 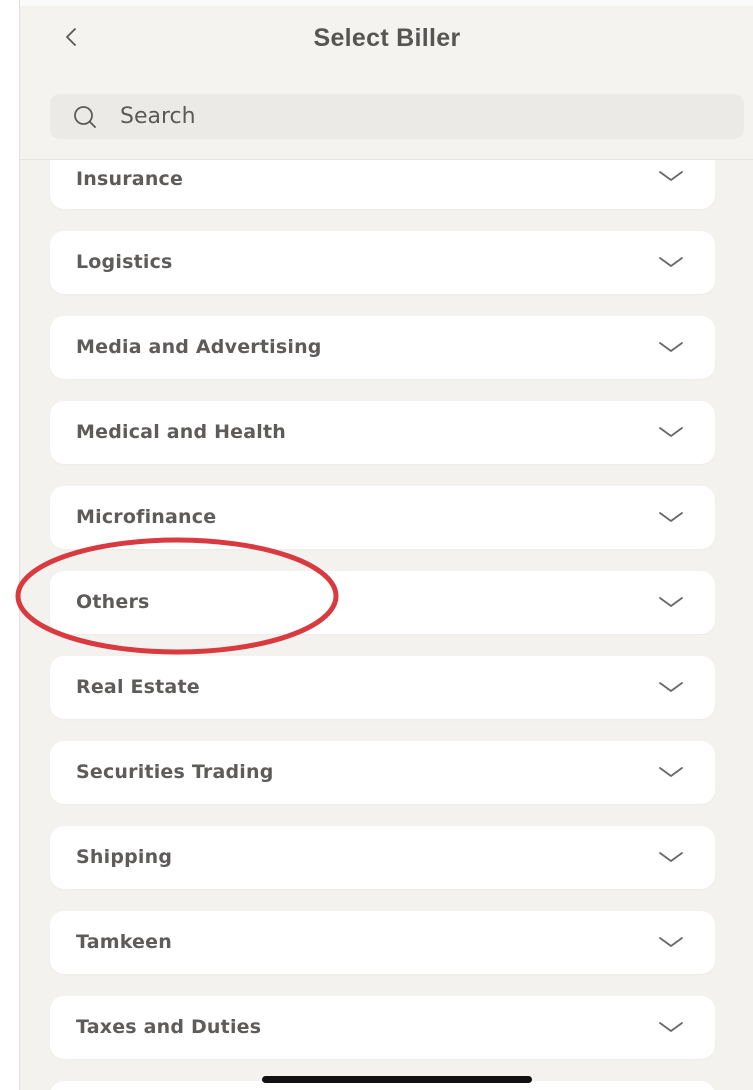 What do you see at coordinates (124, 857) in the screenshot?
I see `category-label: Shipping` at bounding box center [124, 857].